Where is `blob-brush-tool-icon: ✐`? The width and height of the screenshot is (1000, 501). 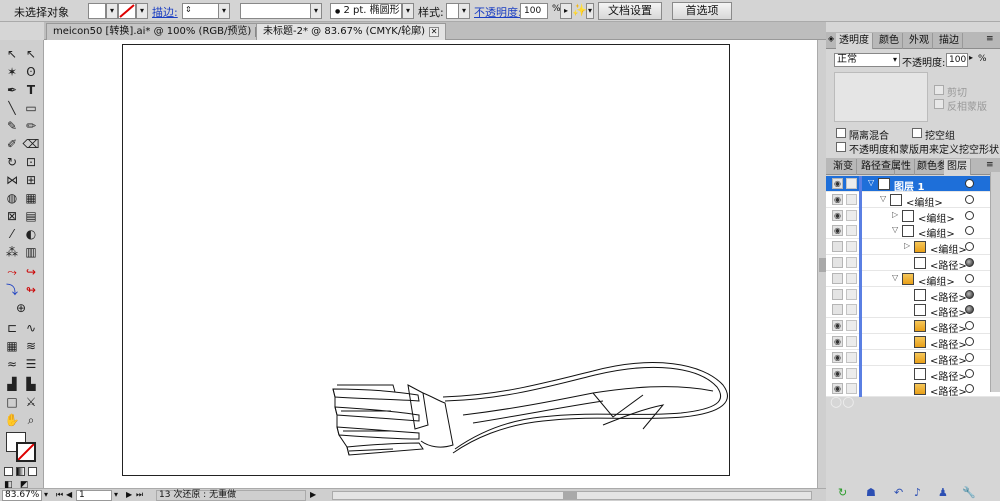 blob-brush-tool-icon: ✐ is located at coordinates (12, 144).